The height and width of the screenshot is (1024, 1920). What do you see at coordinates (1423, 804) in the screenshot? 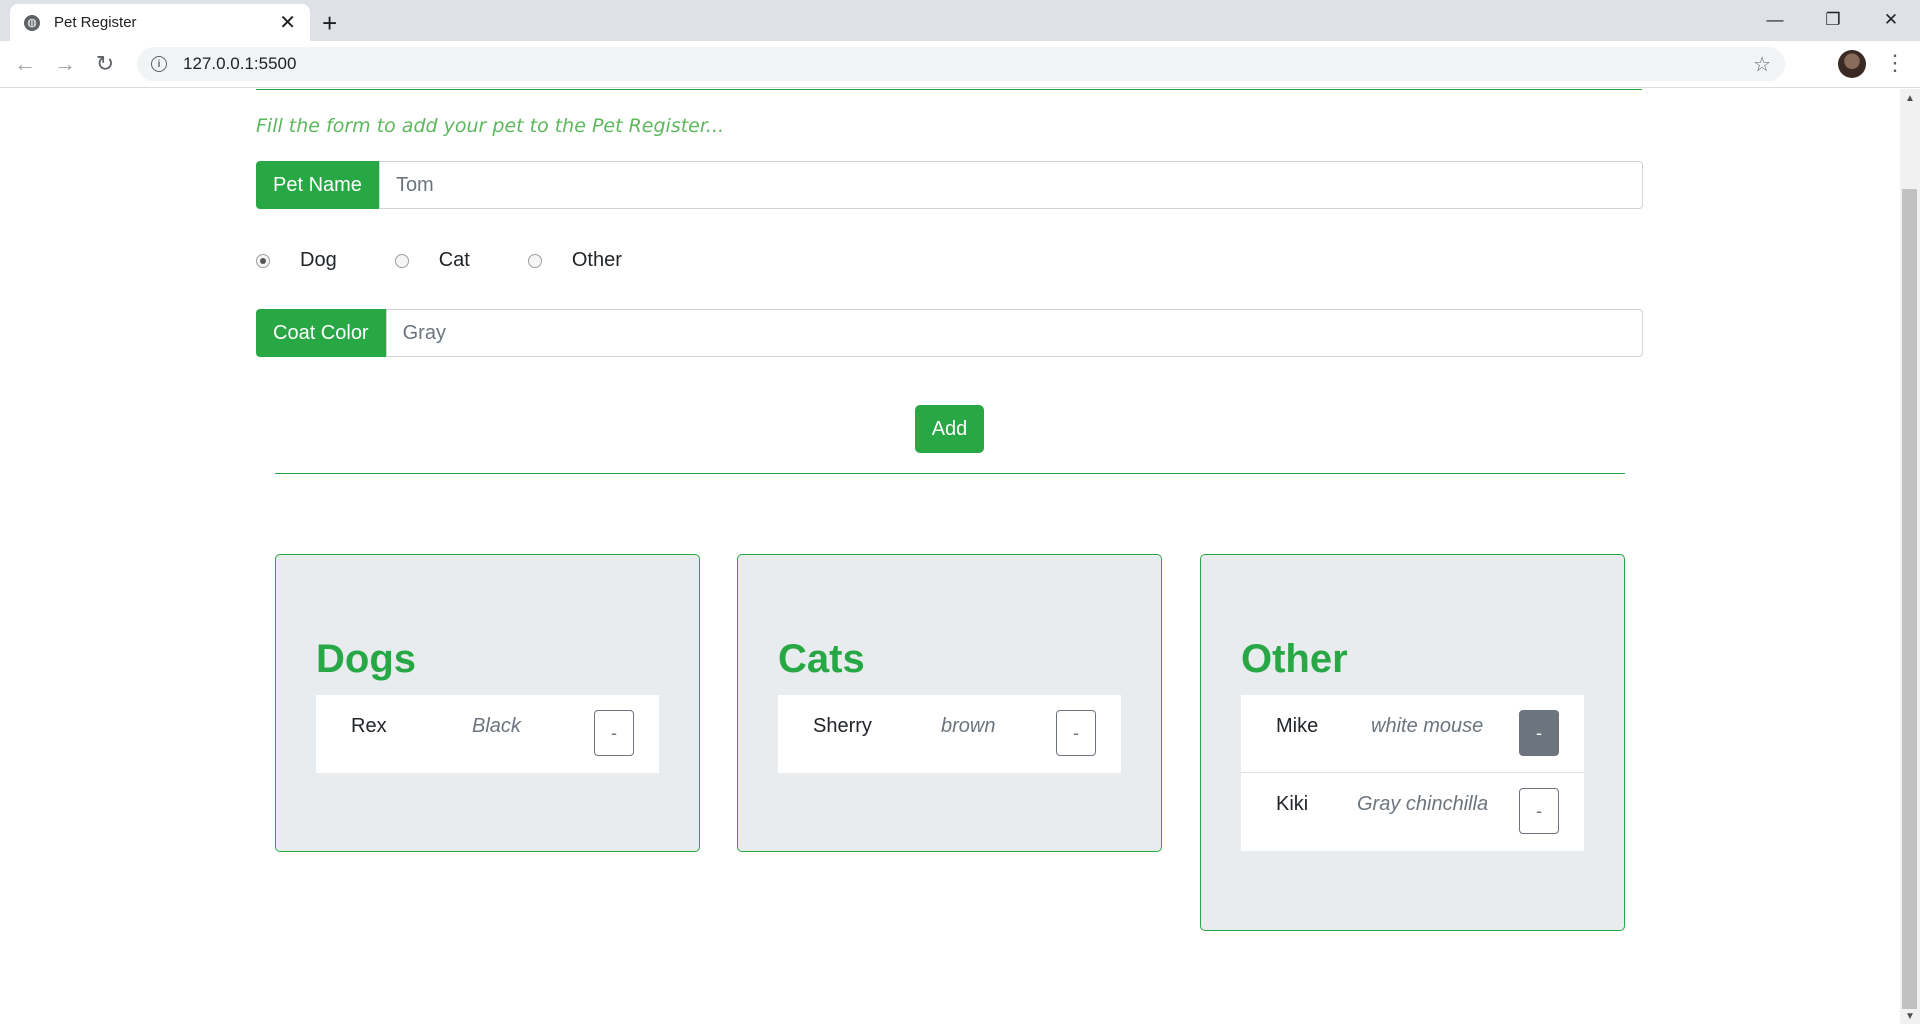
I see `pet-color: Gray chinchilla` at bounding box center [1423, 804].